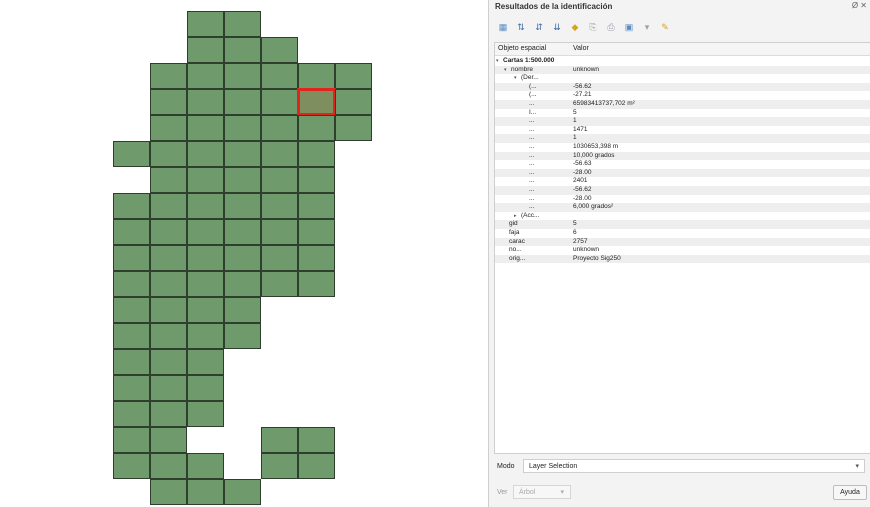 The image size is (870, 507). Describe the element at coordinates (682, 87) in the screenshot. I see `tree-row: (... -56.62` at that location.